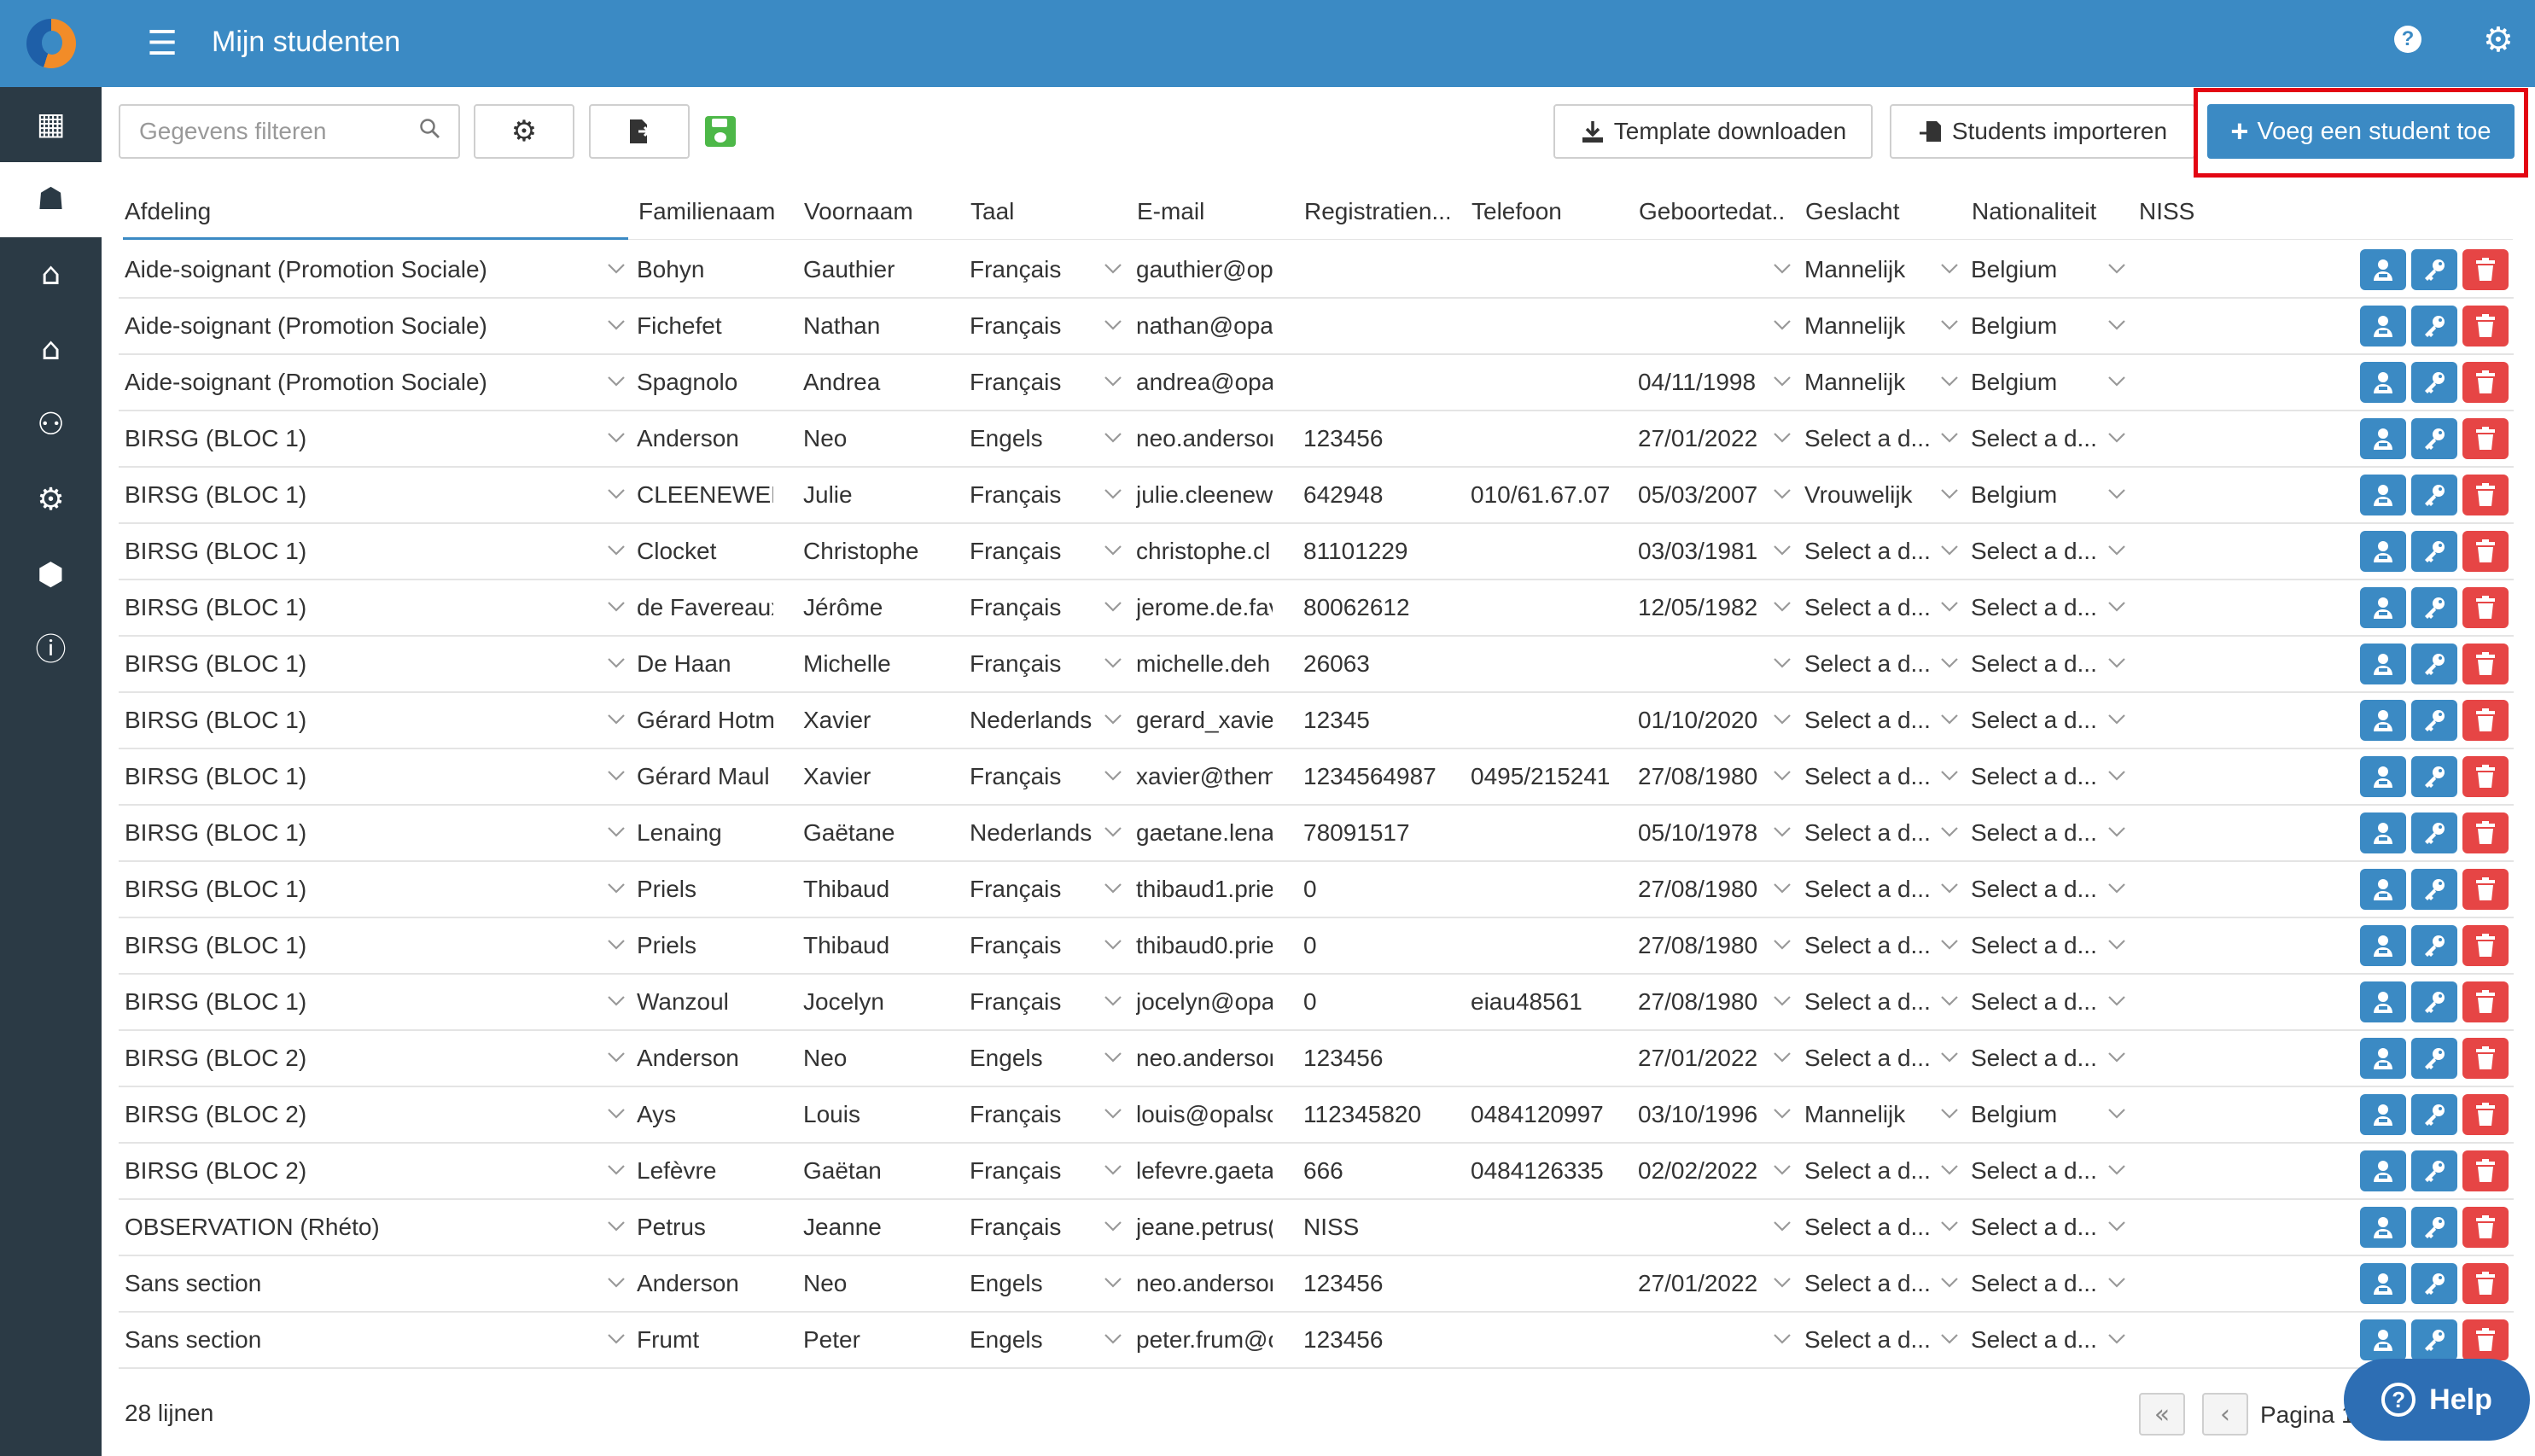 The image size is (2535, 1456). I want to click on column-header: Voornaam, so click(881, 217).